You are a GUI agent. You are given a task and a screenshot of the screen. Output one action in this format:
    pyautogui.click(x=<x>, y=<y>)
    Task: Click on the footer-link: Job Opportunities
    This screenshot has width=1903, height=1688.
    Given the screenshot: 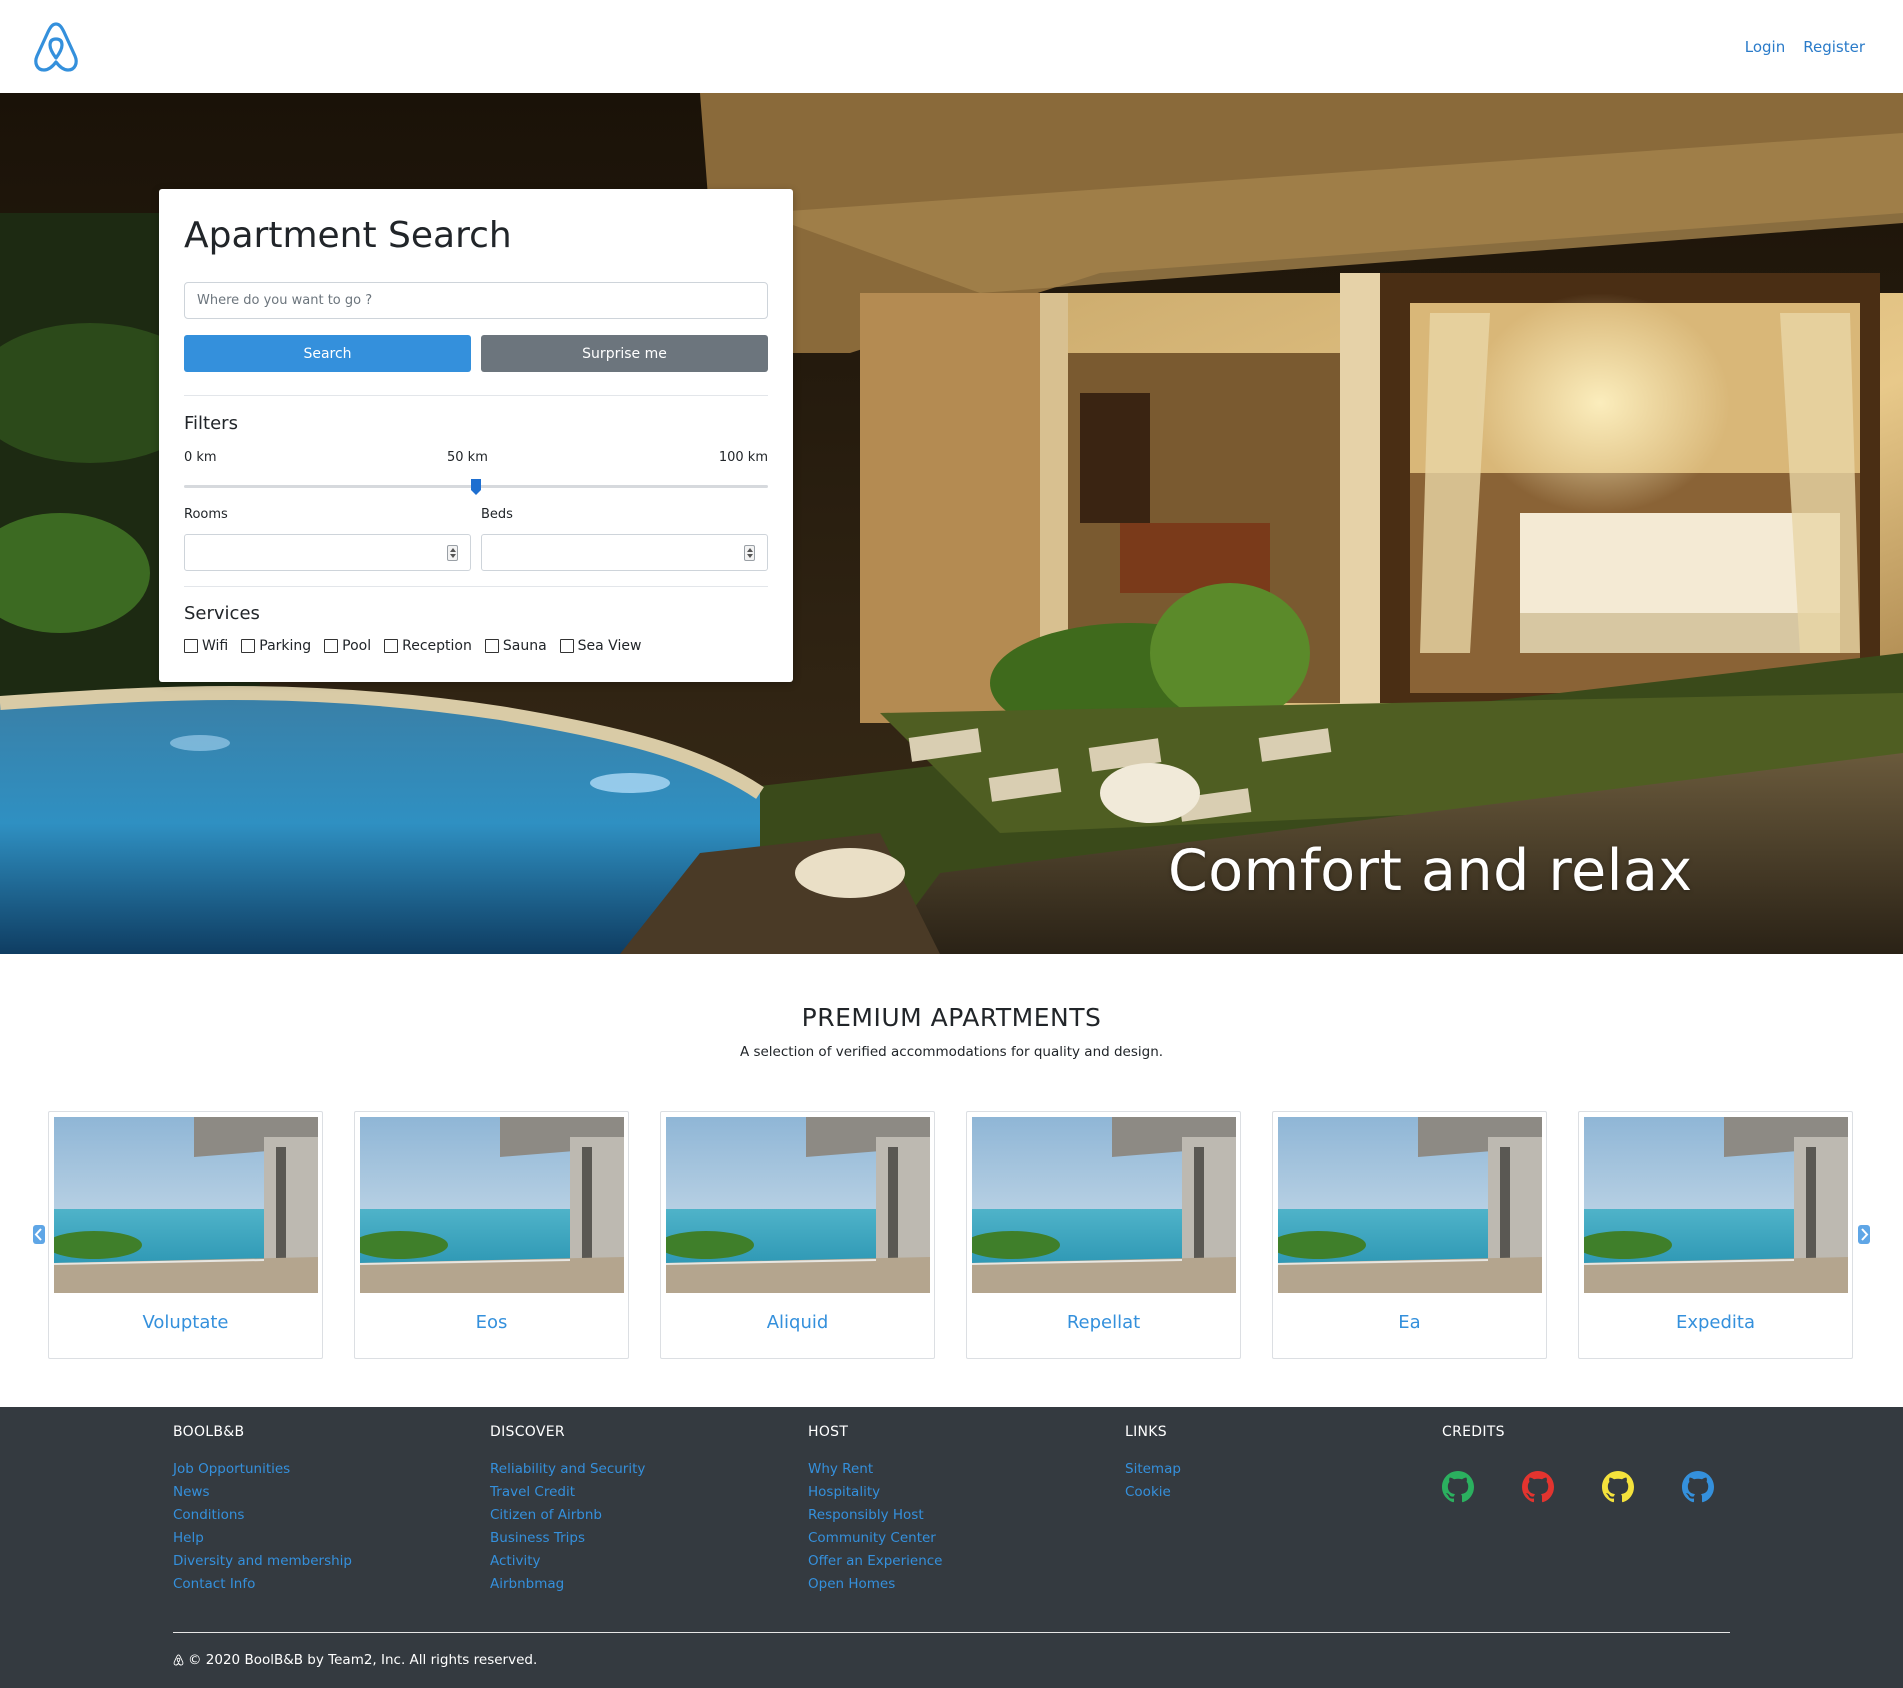 What is the action you would take?
    pyautogui.click(x=262, y=1469)
    